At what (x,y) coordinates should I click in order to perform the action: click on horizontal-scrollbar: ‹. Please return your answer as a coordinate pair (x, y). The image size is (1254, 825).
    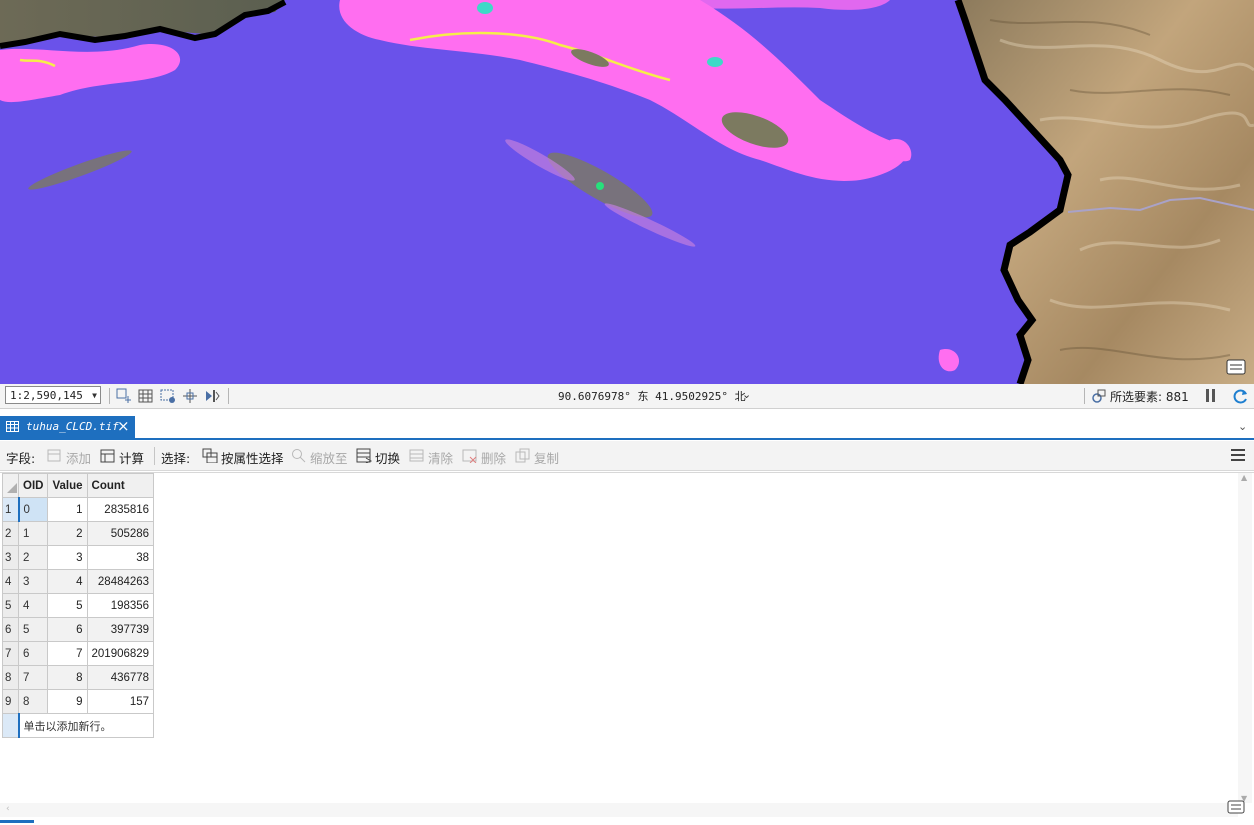
    Looking at the image, I should click on (619, 810).